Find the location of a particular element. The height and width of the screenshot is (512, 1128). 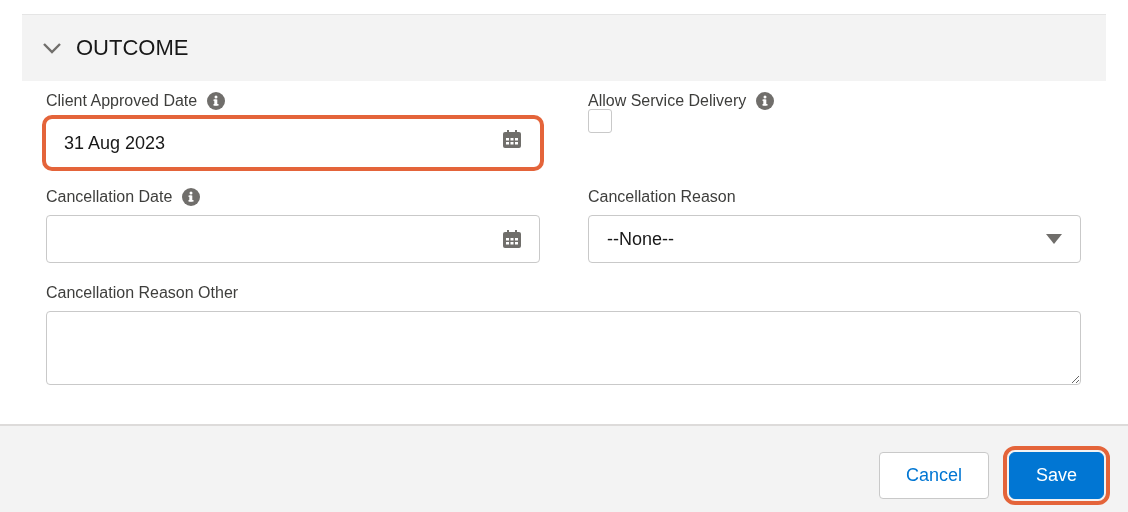

section-header: OUTCOME is located at coordinates (564, 47).